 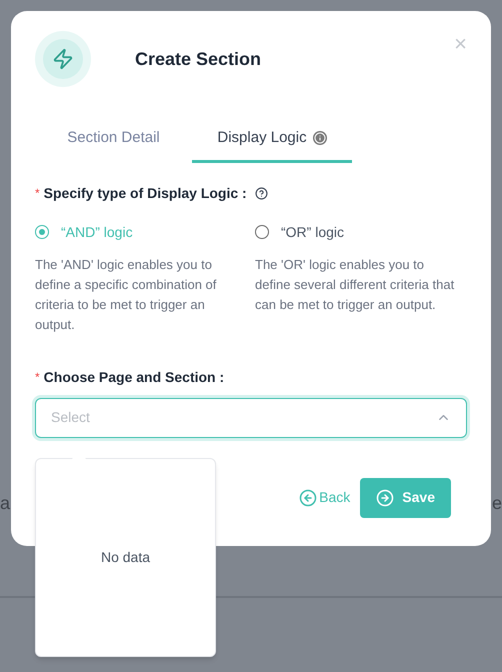 What do you see at coordinates (460, 44) in the screenshot?
I see `close-button: ×` at bounding box center [460, 44].